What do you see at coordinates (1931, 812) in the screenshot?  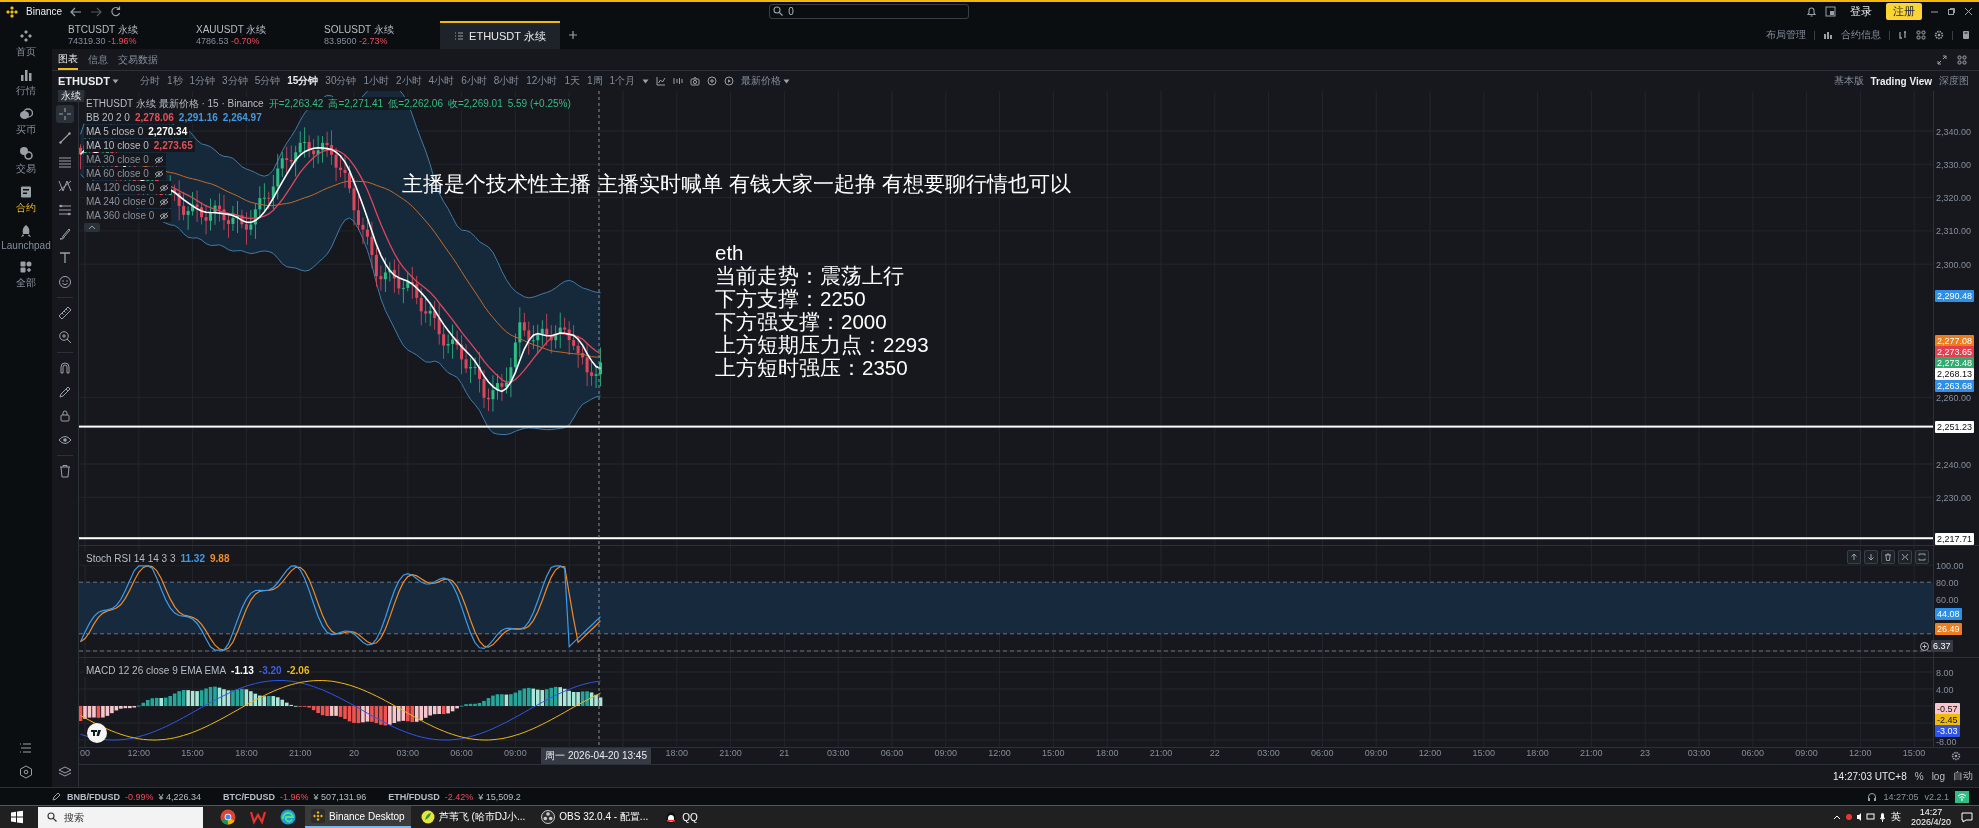 I see `clock-time: 14:27` at bounding box center [1931, 812].